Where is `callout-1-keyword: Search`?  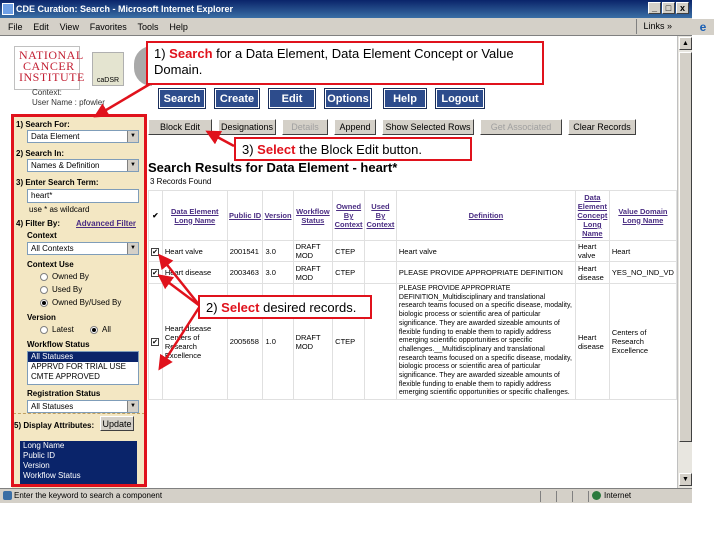
callout-1-keyword: Search is located at coordinates (191, 53).